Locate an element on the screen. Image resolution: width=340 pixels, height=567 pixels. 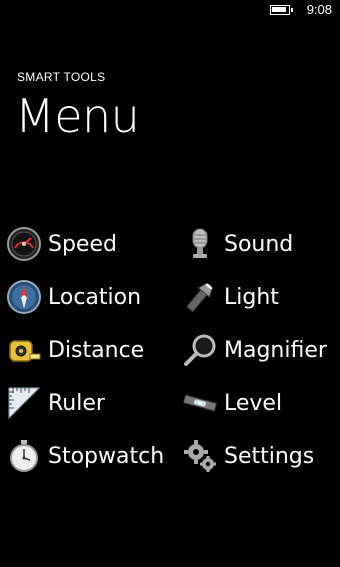
menu-label-distance: Distance is located at coordinates (96, 350).